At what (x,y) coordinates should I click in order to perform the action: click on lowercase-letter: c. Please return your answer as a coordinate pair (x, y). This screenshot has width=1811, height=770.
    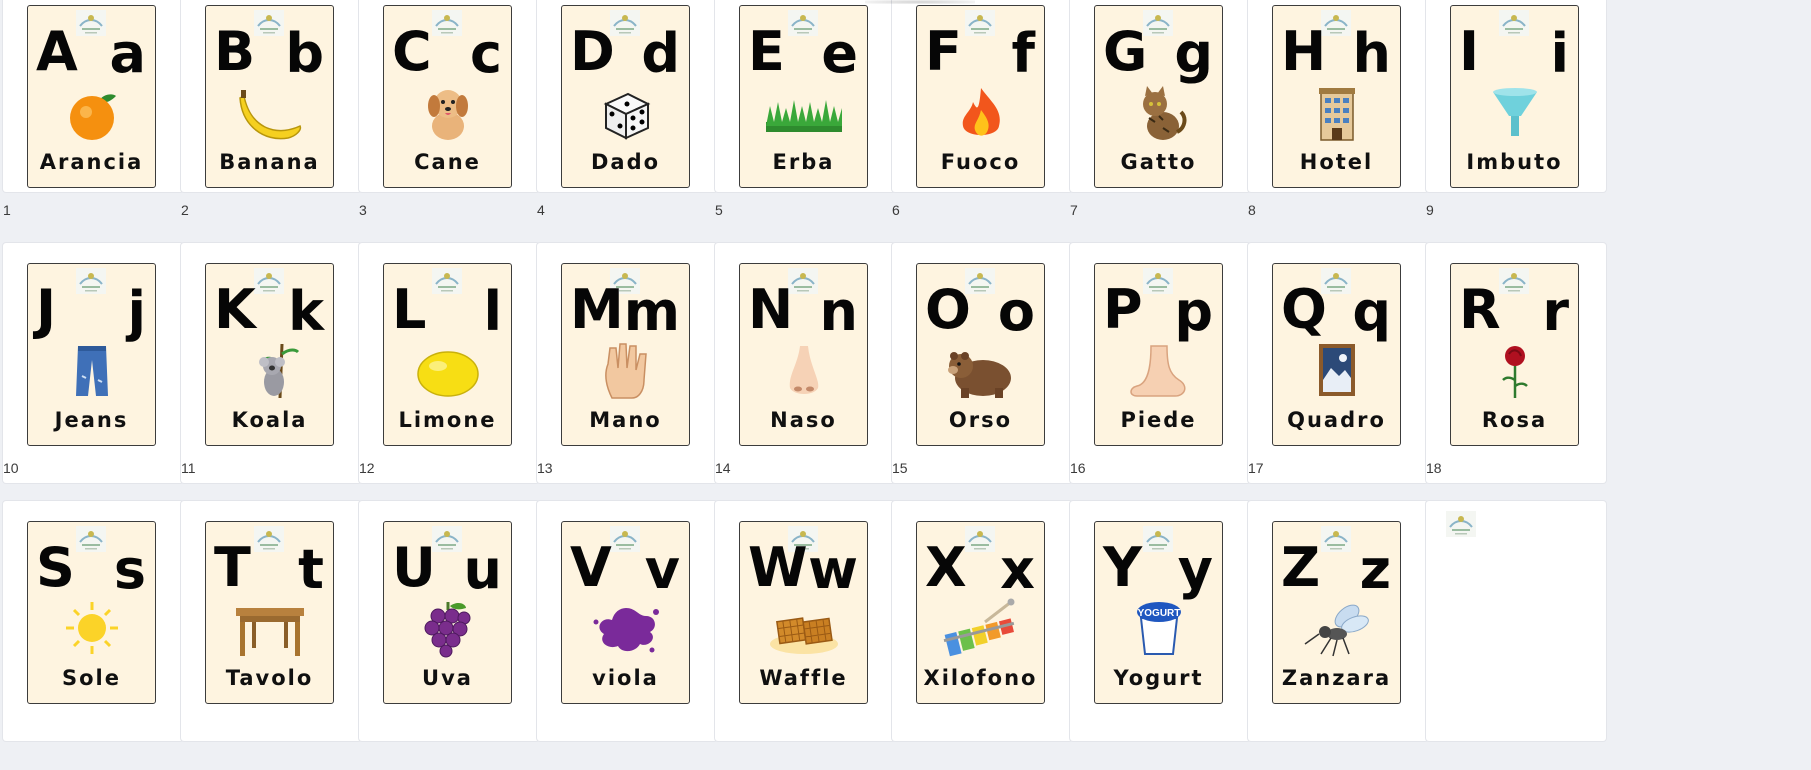
    Looking at the image, I should click on (485, 53).